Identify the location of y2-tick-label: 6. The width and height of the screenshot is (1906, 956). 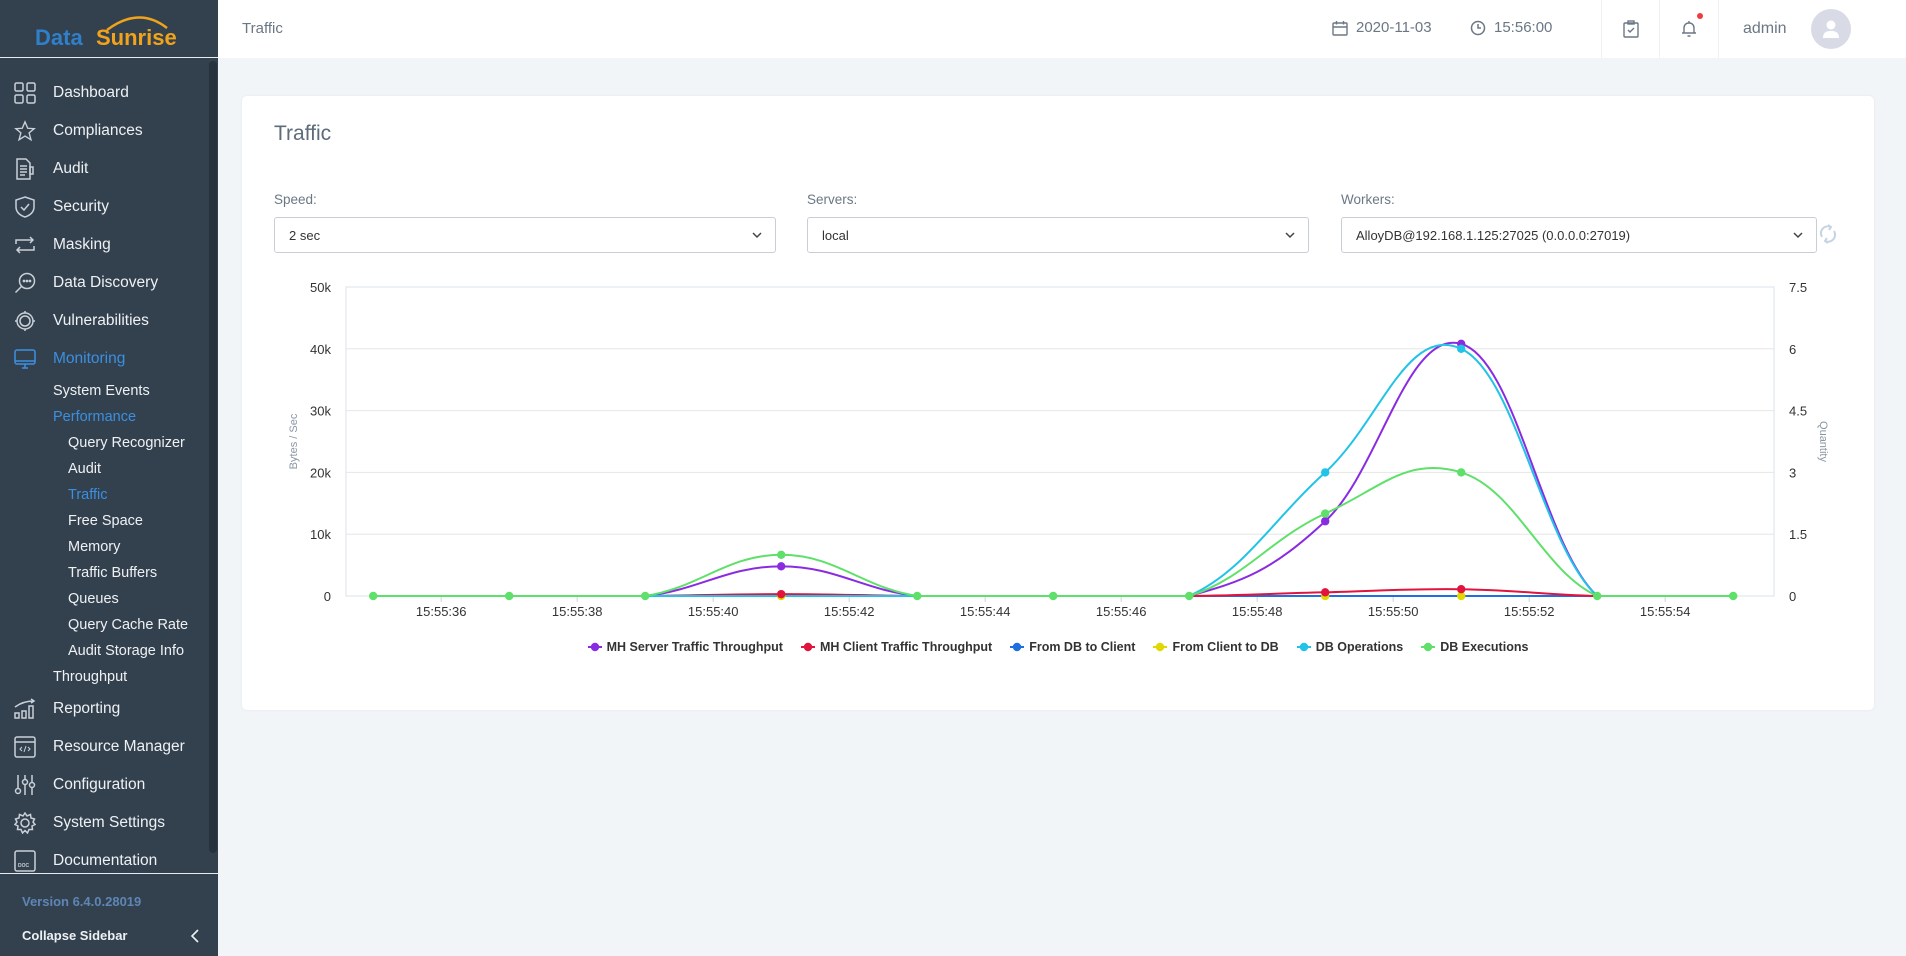
(1792, 349).